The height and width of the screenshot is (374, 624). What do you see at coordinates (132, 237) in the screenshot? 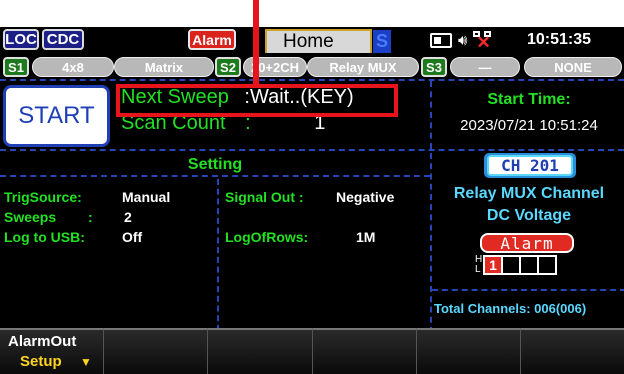
I see `log-usb-value: Off` at bounding box center [132, 237].